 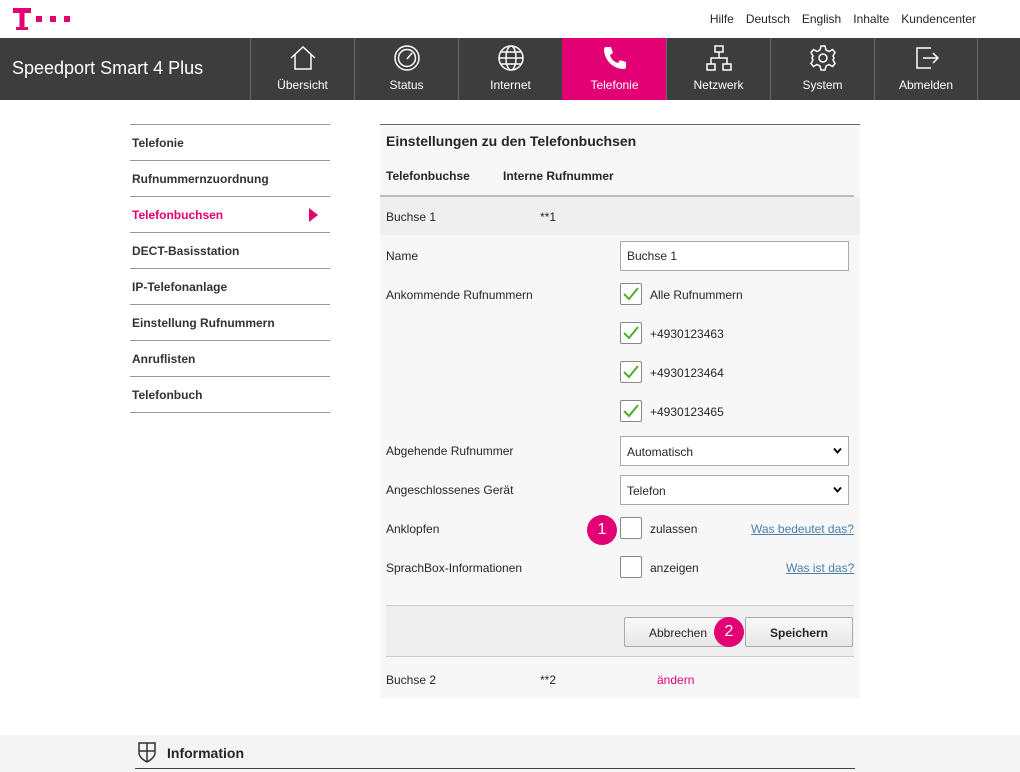 What do you see at coordinates (230, 287) in the screenshot?
I see `sidebar-item-ip-pbx: IP-Telefonanlage` at bounding box center [230, 287].